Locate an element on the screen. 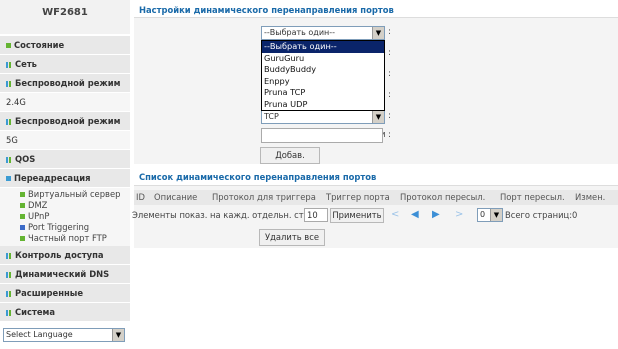  dropdown-option: BuddyBuddy is located at coordinates (323, 70).